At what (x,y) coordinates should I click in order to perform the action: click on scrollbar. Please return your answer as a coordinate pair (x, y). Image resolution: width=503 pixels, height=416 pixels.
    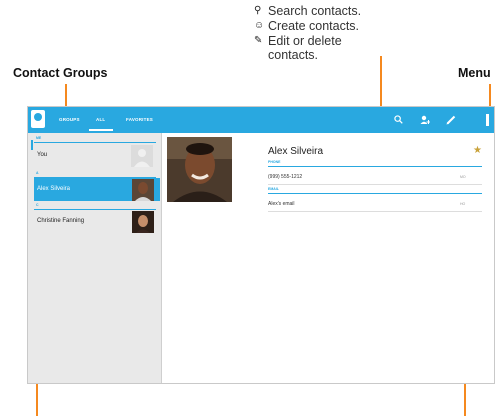
    Looking at the image, I should click on (32, 145).